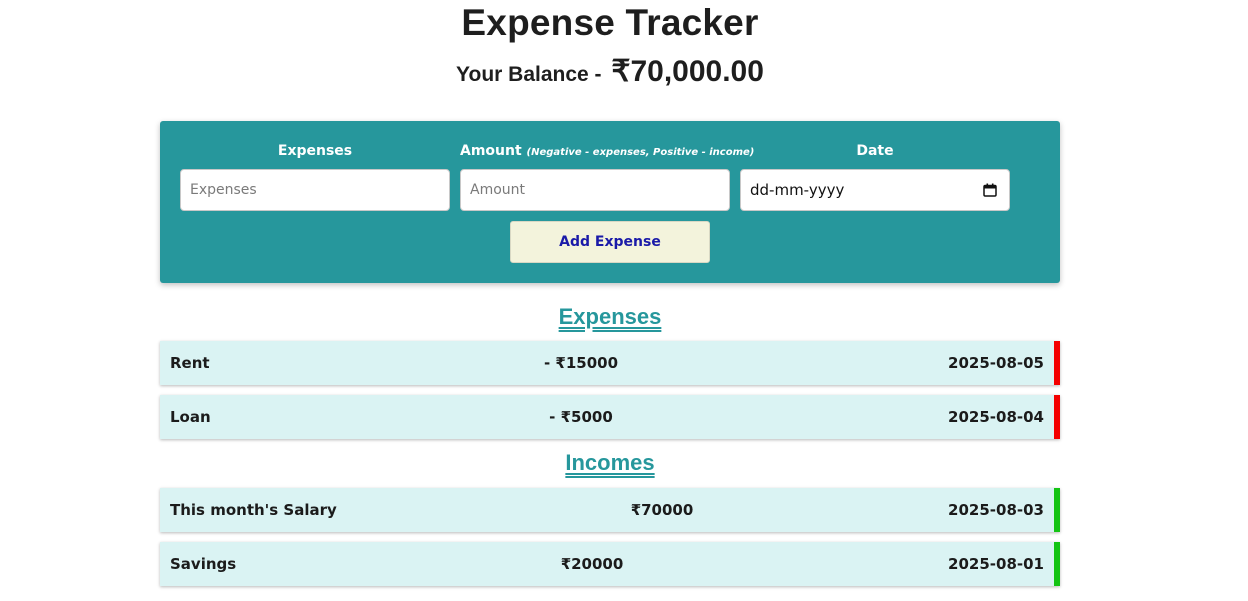 Image resolution: width=1248 pixels, height=601 pixels. What do you see at coordinates (315, 190) in the screenshot?
I see `expenses-input` at bounding box center [315, 190].